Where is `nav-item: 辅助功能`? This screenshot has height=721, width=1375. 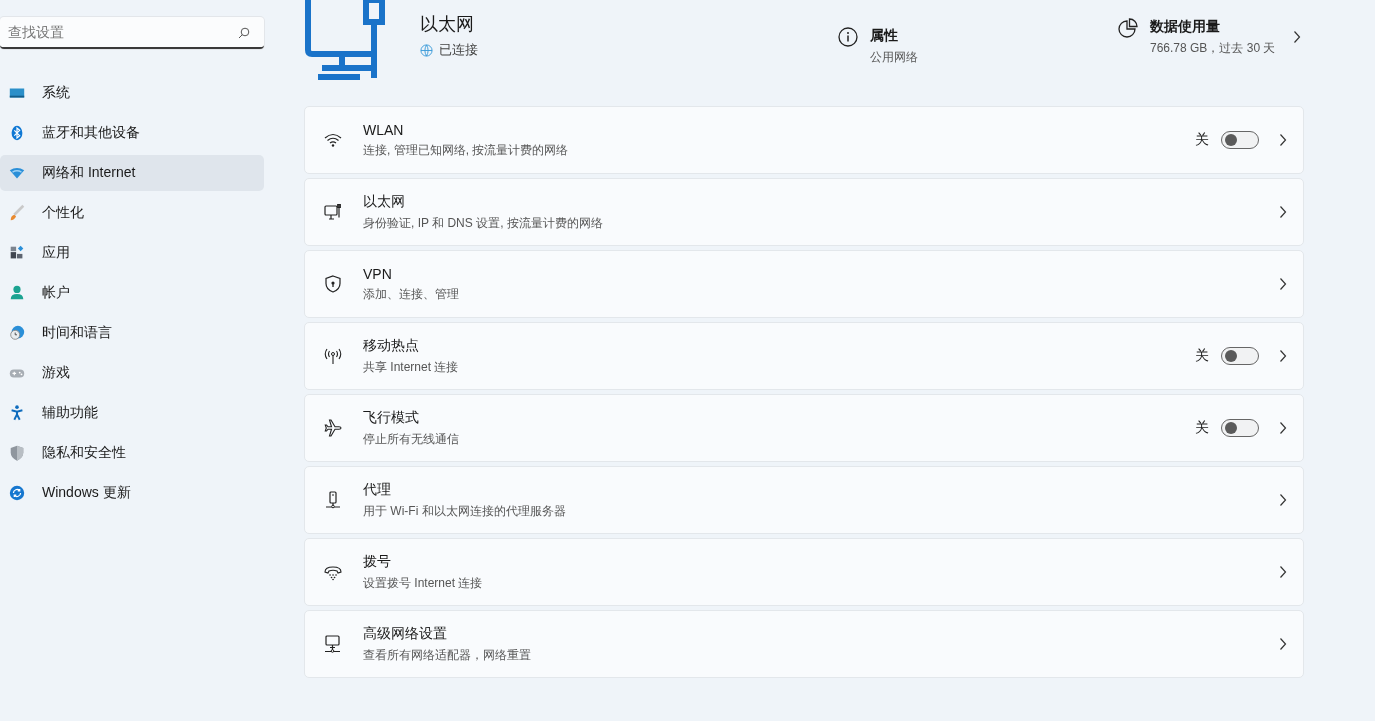 nav-item: 辅助功能 is located at coordinates (132, 413).